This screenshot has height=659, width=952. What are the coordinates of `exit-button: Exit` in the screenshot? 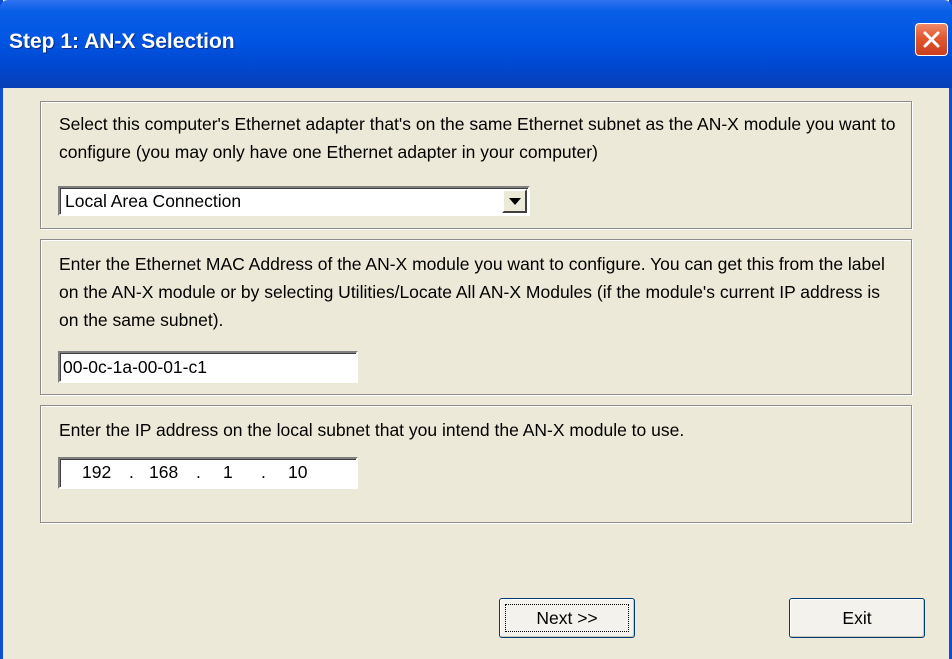 It's located at (857, 618).